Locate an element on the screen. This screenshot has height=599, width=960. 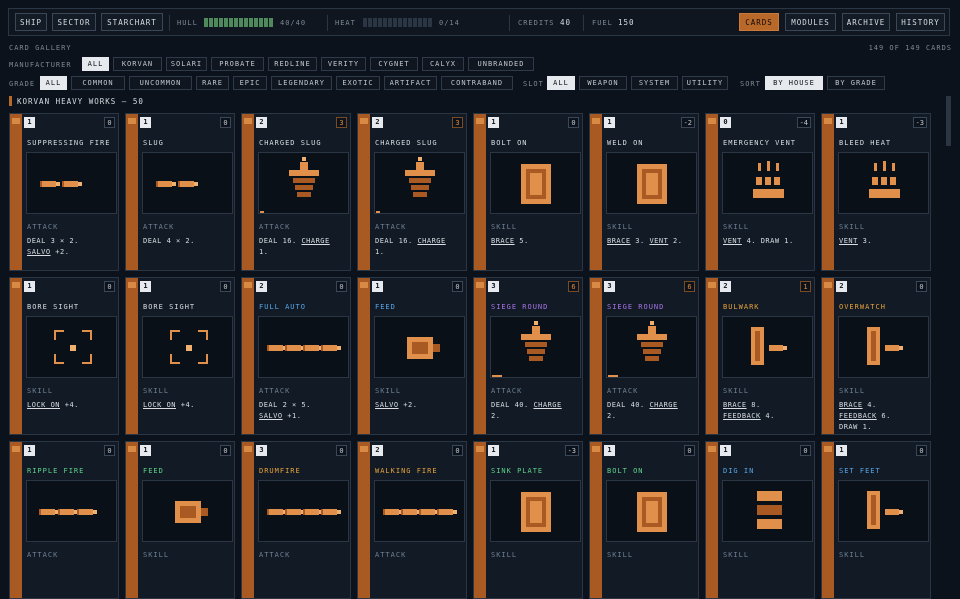
manufacturer-chip-korvan: KORVAN is located at coordinates (137, 64).